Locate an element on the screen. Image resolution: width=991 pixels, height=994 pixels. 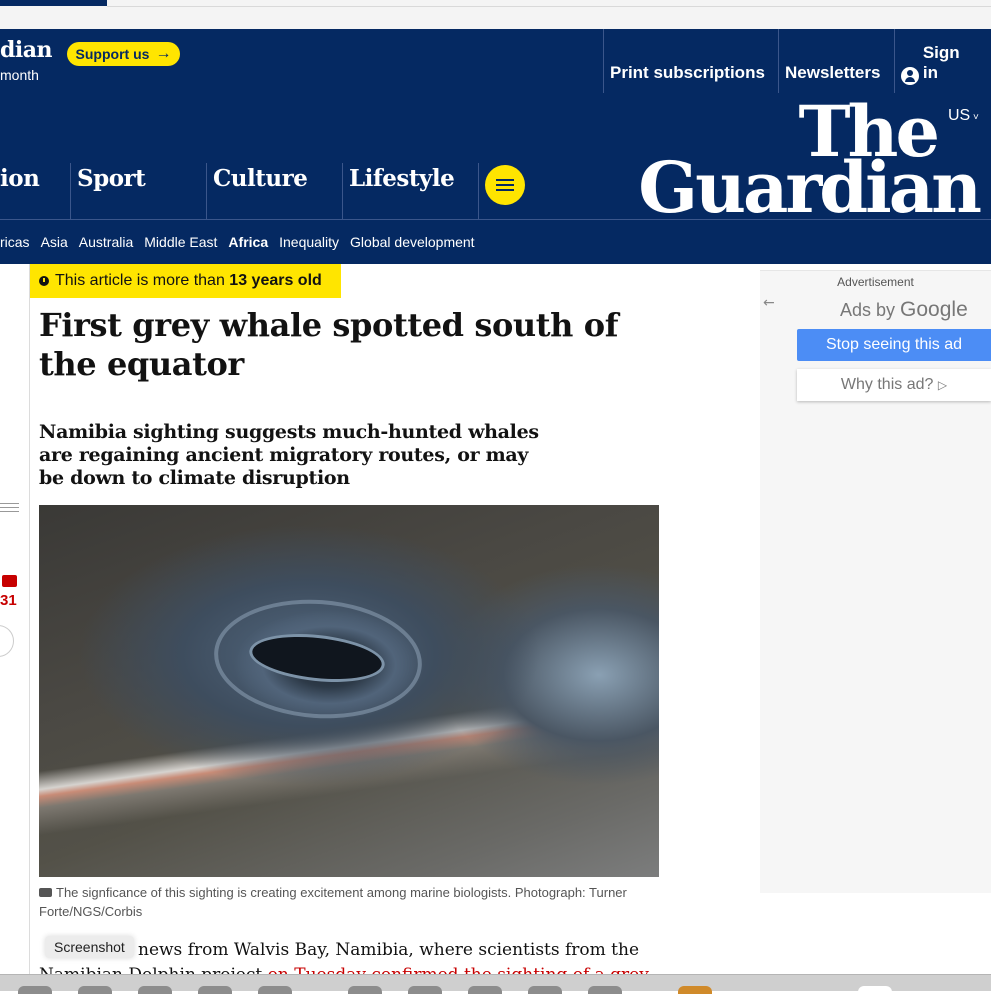
back-arrow-icon: ← is located at coordinates (769, 303).